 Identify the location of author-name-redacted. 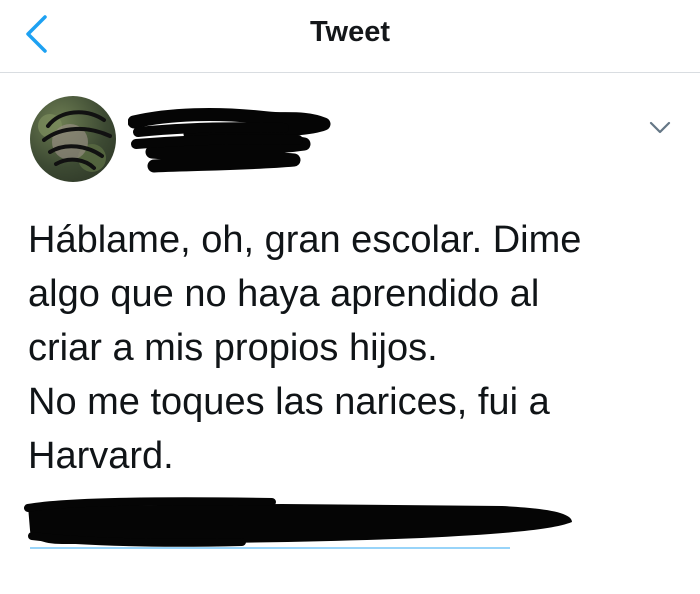
(237, 140).